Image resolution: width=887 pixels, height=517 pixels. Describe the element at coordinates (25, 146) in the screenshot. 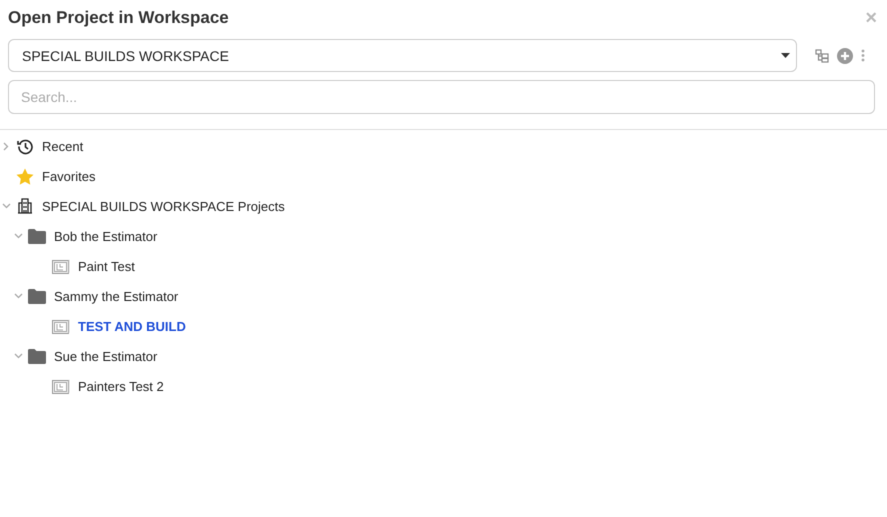

I see `clock-history-icon` at that location.